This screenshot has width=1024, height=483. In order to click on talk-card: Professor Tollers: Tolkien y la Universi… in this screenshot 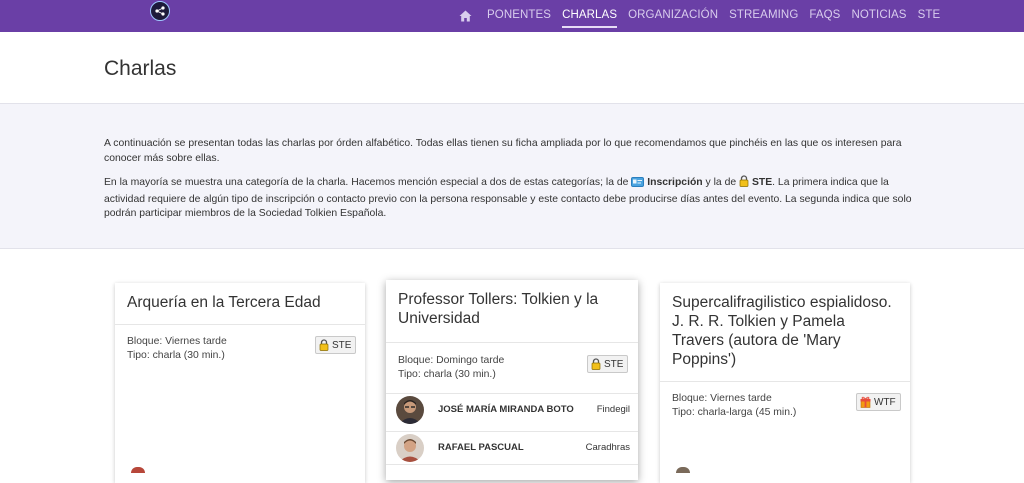, I will do `click(512, 380)`.